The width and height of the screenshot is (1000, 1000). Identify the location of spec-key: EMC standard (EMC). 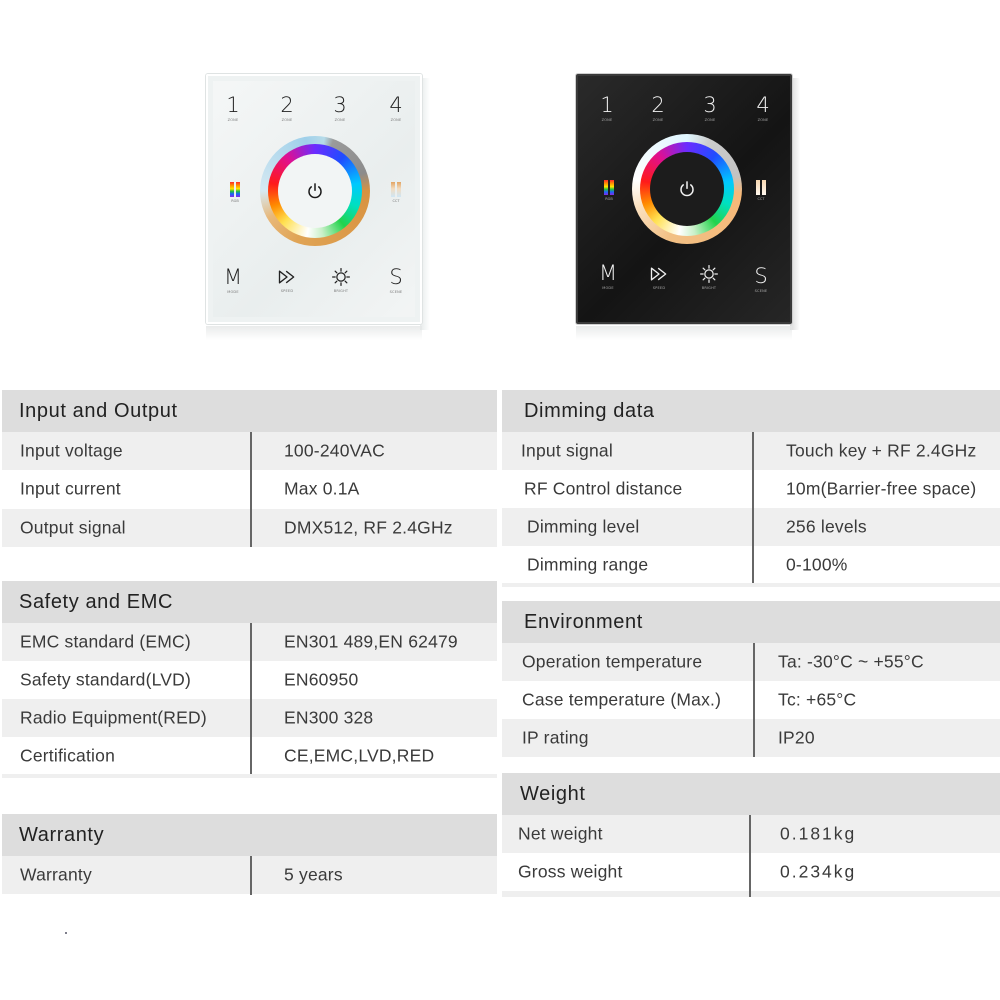
(105, 641).